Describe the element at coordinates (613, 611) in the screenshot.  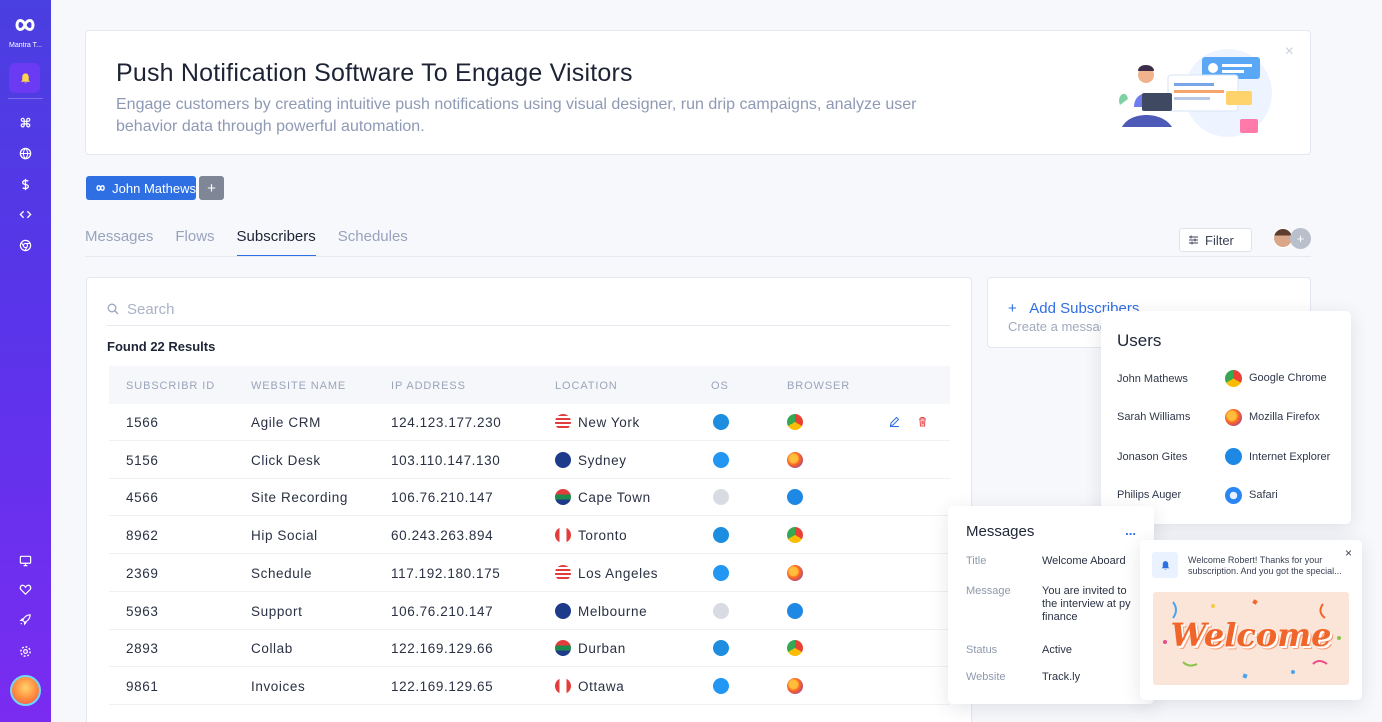
I see `location: Melbourne` at that location.